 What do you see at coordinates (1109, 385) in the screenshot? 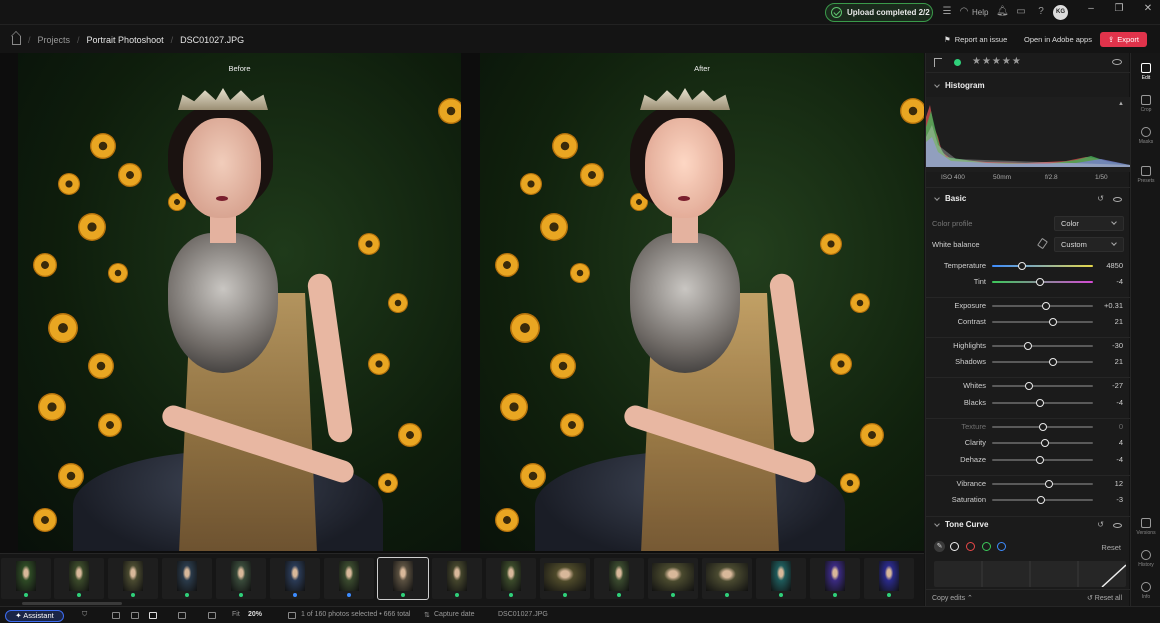
I see `slider-value-whites: -27` at bounding box center [1109, 385].